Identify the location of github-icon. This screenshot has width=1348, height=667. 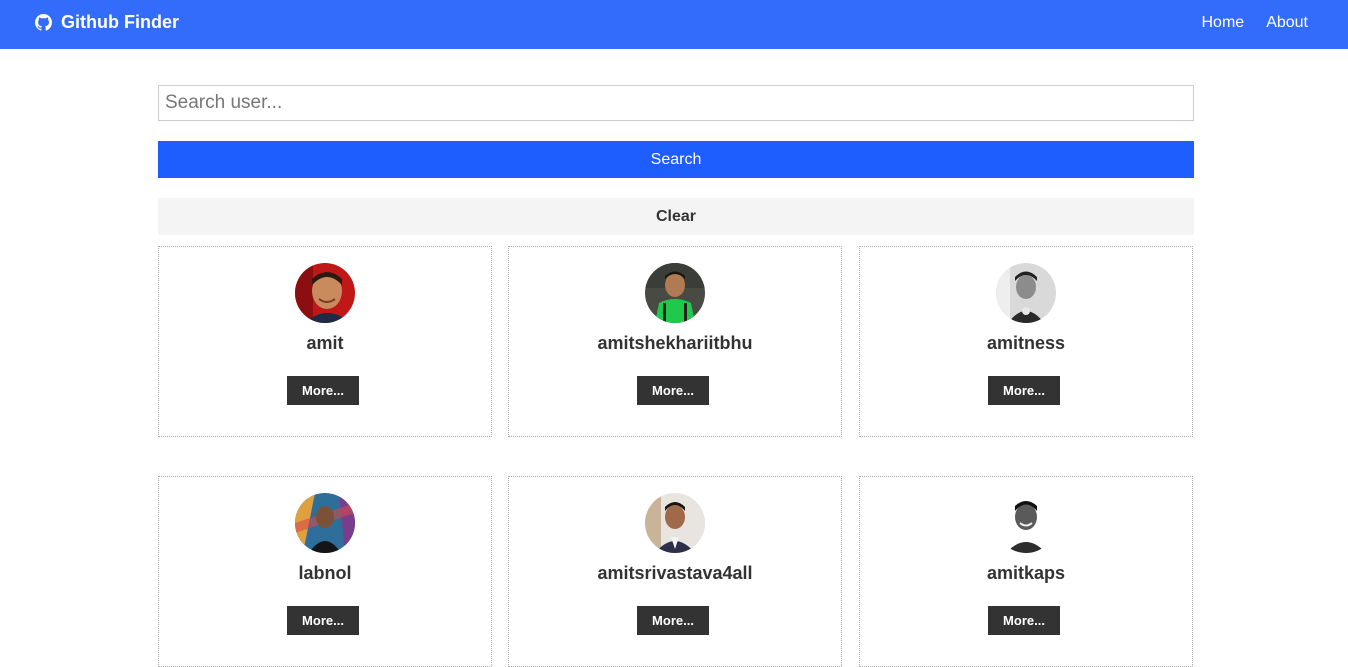
(43, 22).